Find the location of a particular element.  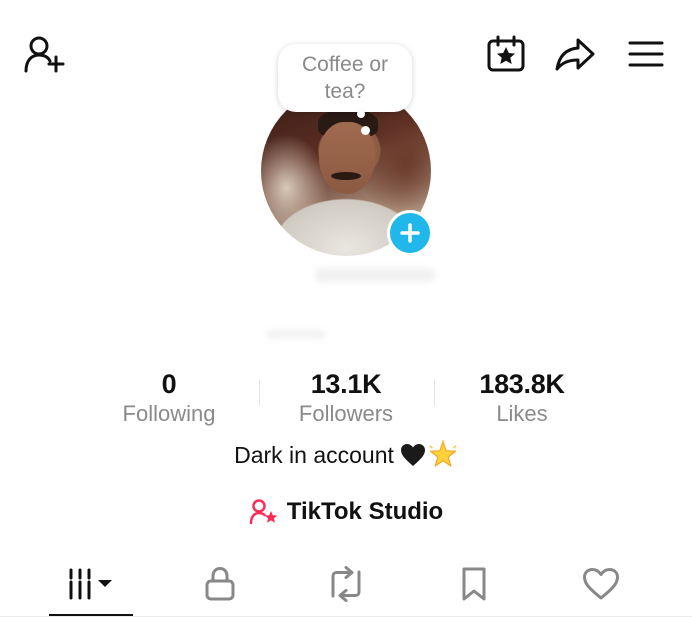

stat-following: 0 Following is located at coordinates (169, 398).